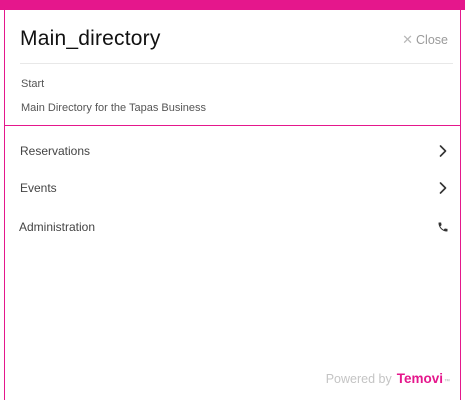 The width and height of the screenshot is (465, 400). Describe the element at coordinates (55, 151) in the screenshot. I see `menu-item-label: Reservations` at that location.